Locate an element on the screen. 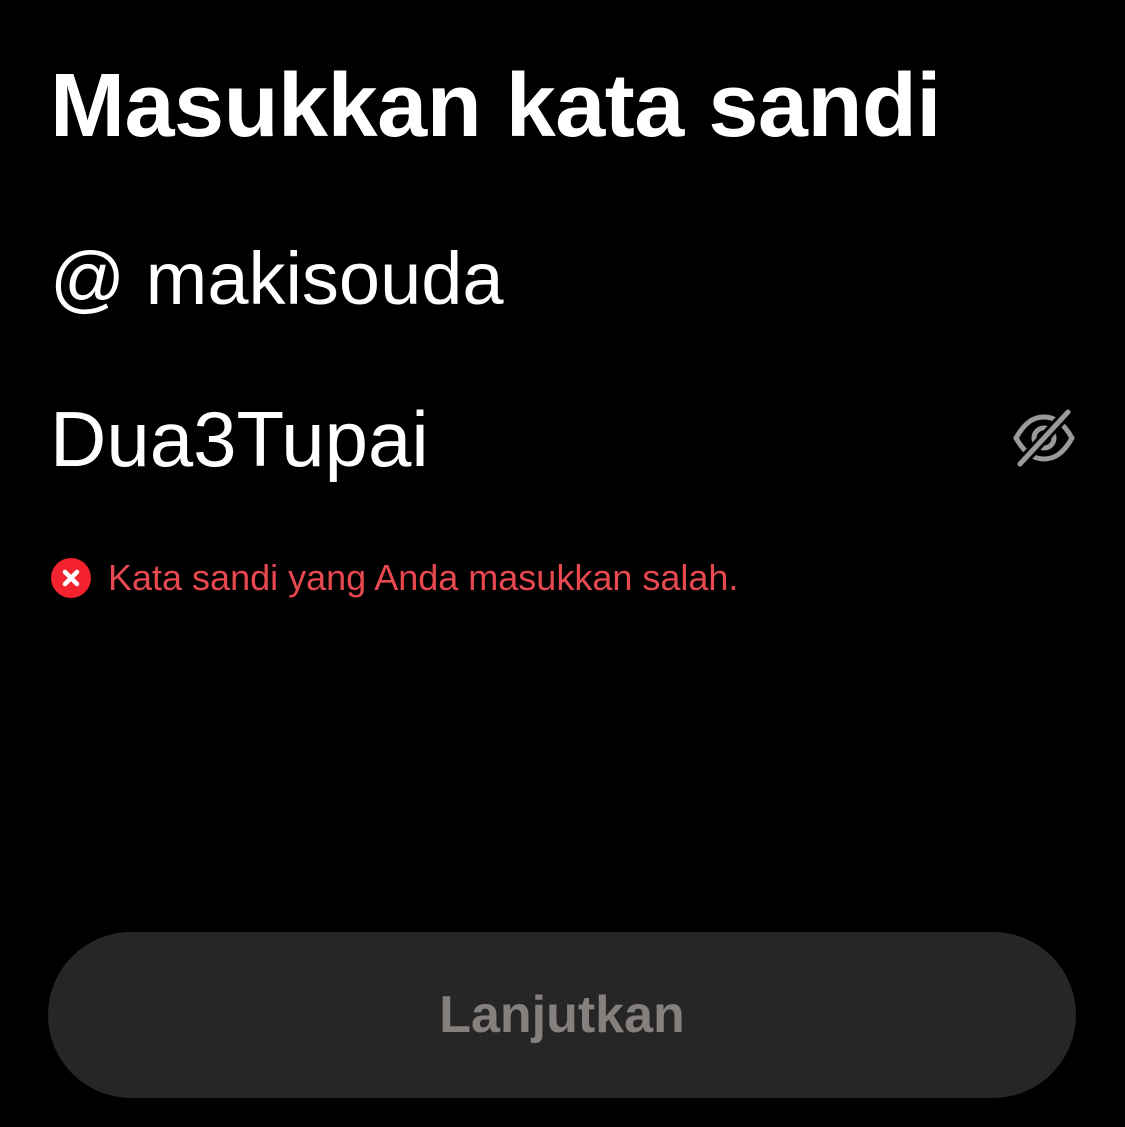 The width and height of the screenshot is (1125, 1127). next-button: Lanjutkan is located at coordinates (562, 1015).